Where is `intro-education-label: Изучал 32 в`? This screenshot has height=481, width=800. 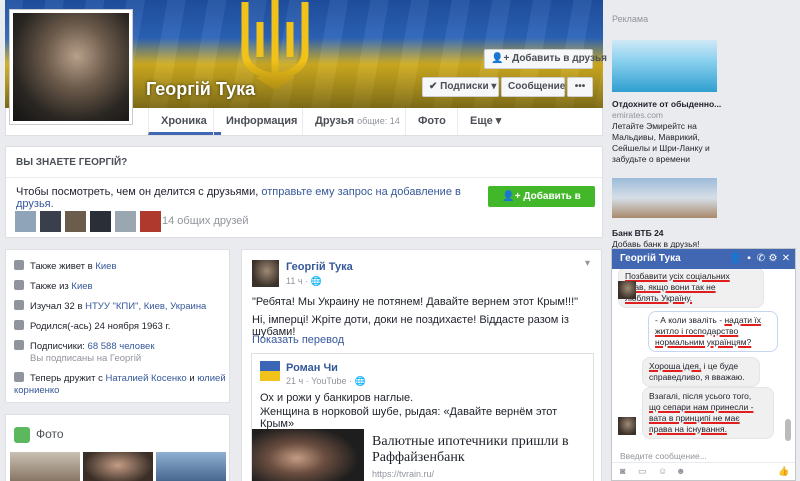
intro-education-label: Изучал 32 в is located at coordinates (56, 306).